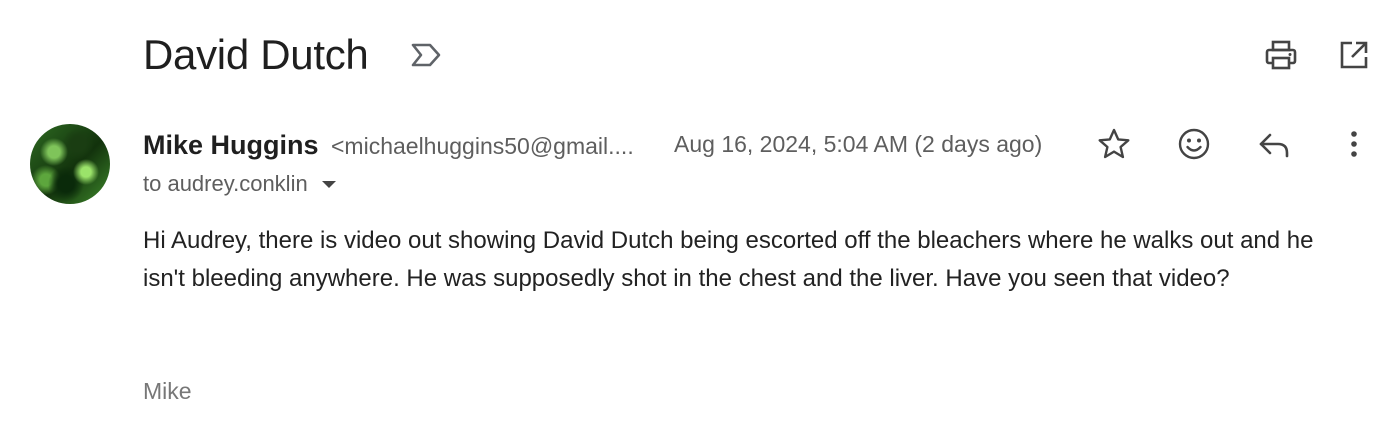 Image resolution: width=1394 pixels, height=432 pixels. What do you see at coordinates (1354, 55) in the screenshot?
I see `open-in-new-window-icon` at bounding box center [1354, 55].